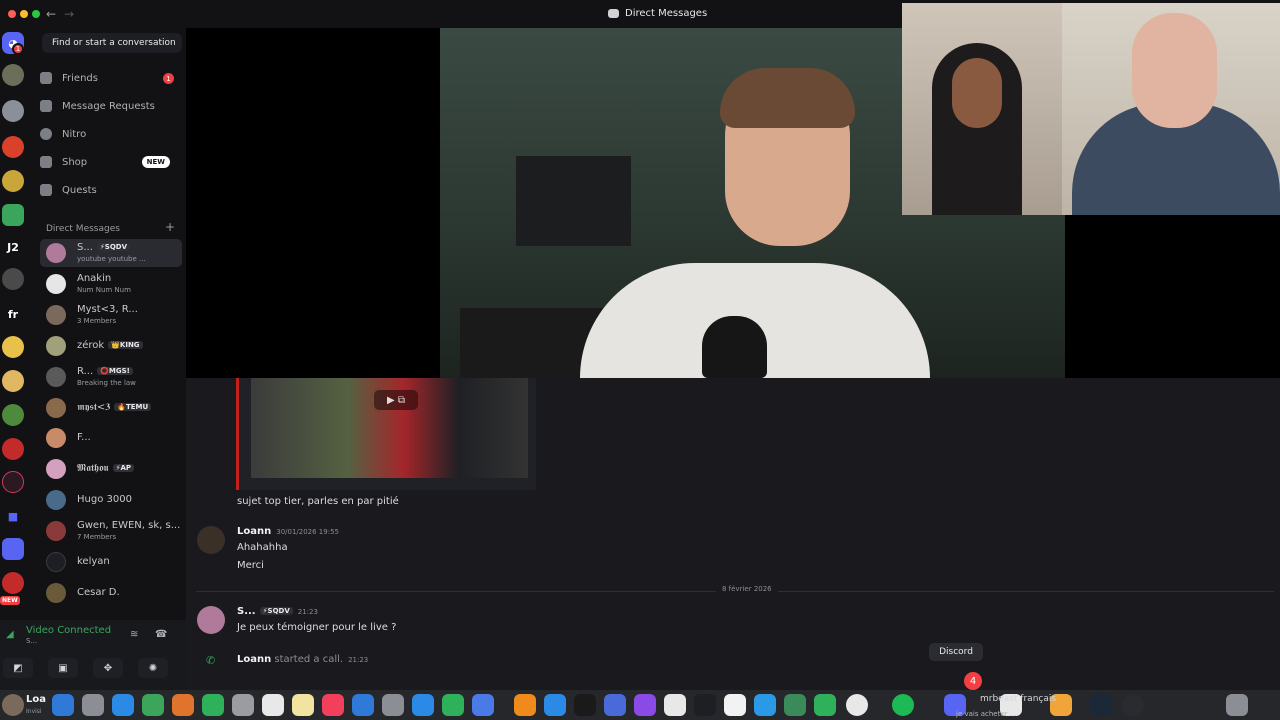  What do you see at coordinates (134, 634) in the screenshot?
I see `noise-suppression-icon: ≋` at bounding box center [134, 634].